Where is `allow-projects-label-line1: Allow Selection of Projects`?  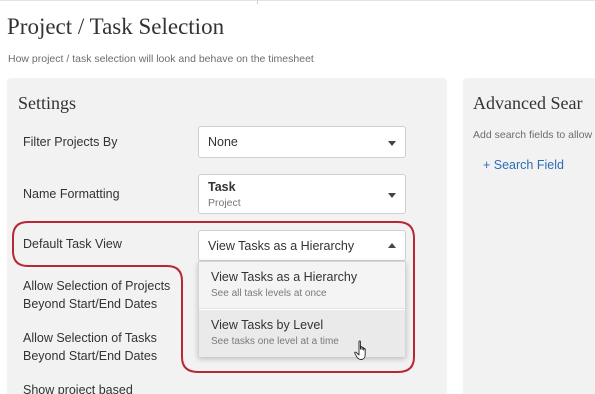
allow-projects-label-line1: Allow Selection of Projects is located at coordinates (97, 286).